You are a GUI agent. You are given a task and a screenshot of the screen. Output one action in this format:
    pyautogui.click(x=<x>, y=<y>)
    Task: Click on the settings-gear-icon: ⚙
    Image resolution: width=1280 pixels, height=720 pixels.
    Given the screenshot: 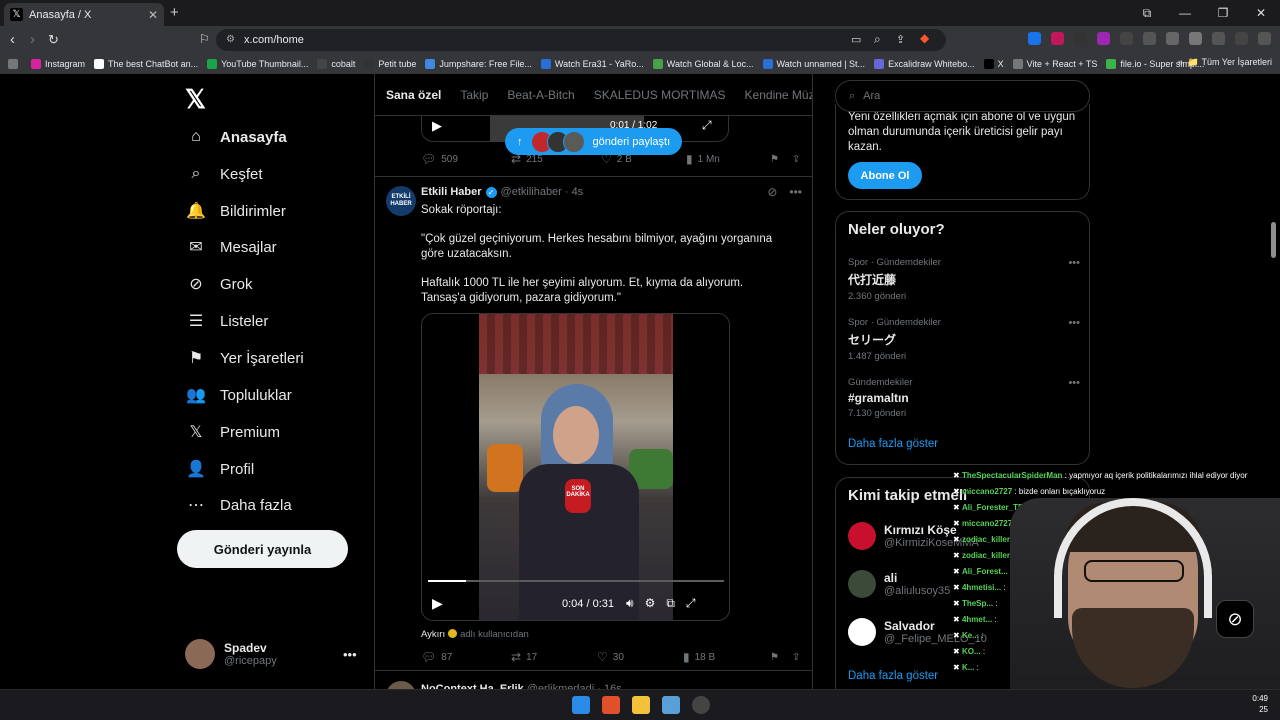 What is the action you would take?
    pyautogui.click(x=650, y=603)
    